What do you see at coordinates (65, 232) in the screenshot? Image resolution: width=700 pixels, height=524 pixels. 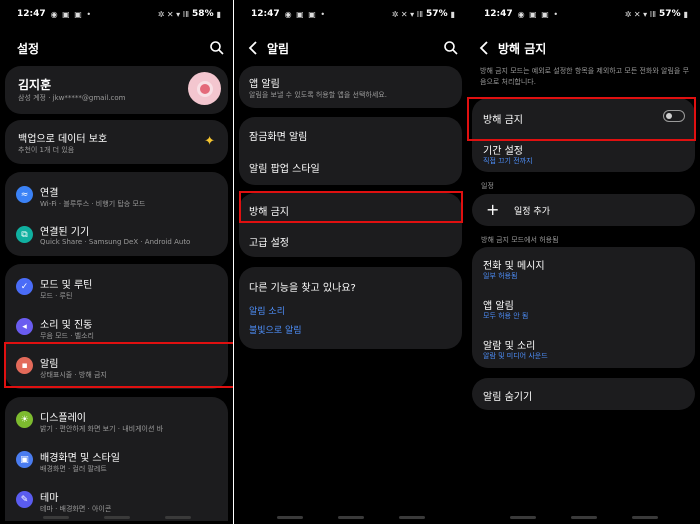 I see `item-label: 연결된 기기` at bounding box center [65, 232].